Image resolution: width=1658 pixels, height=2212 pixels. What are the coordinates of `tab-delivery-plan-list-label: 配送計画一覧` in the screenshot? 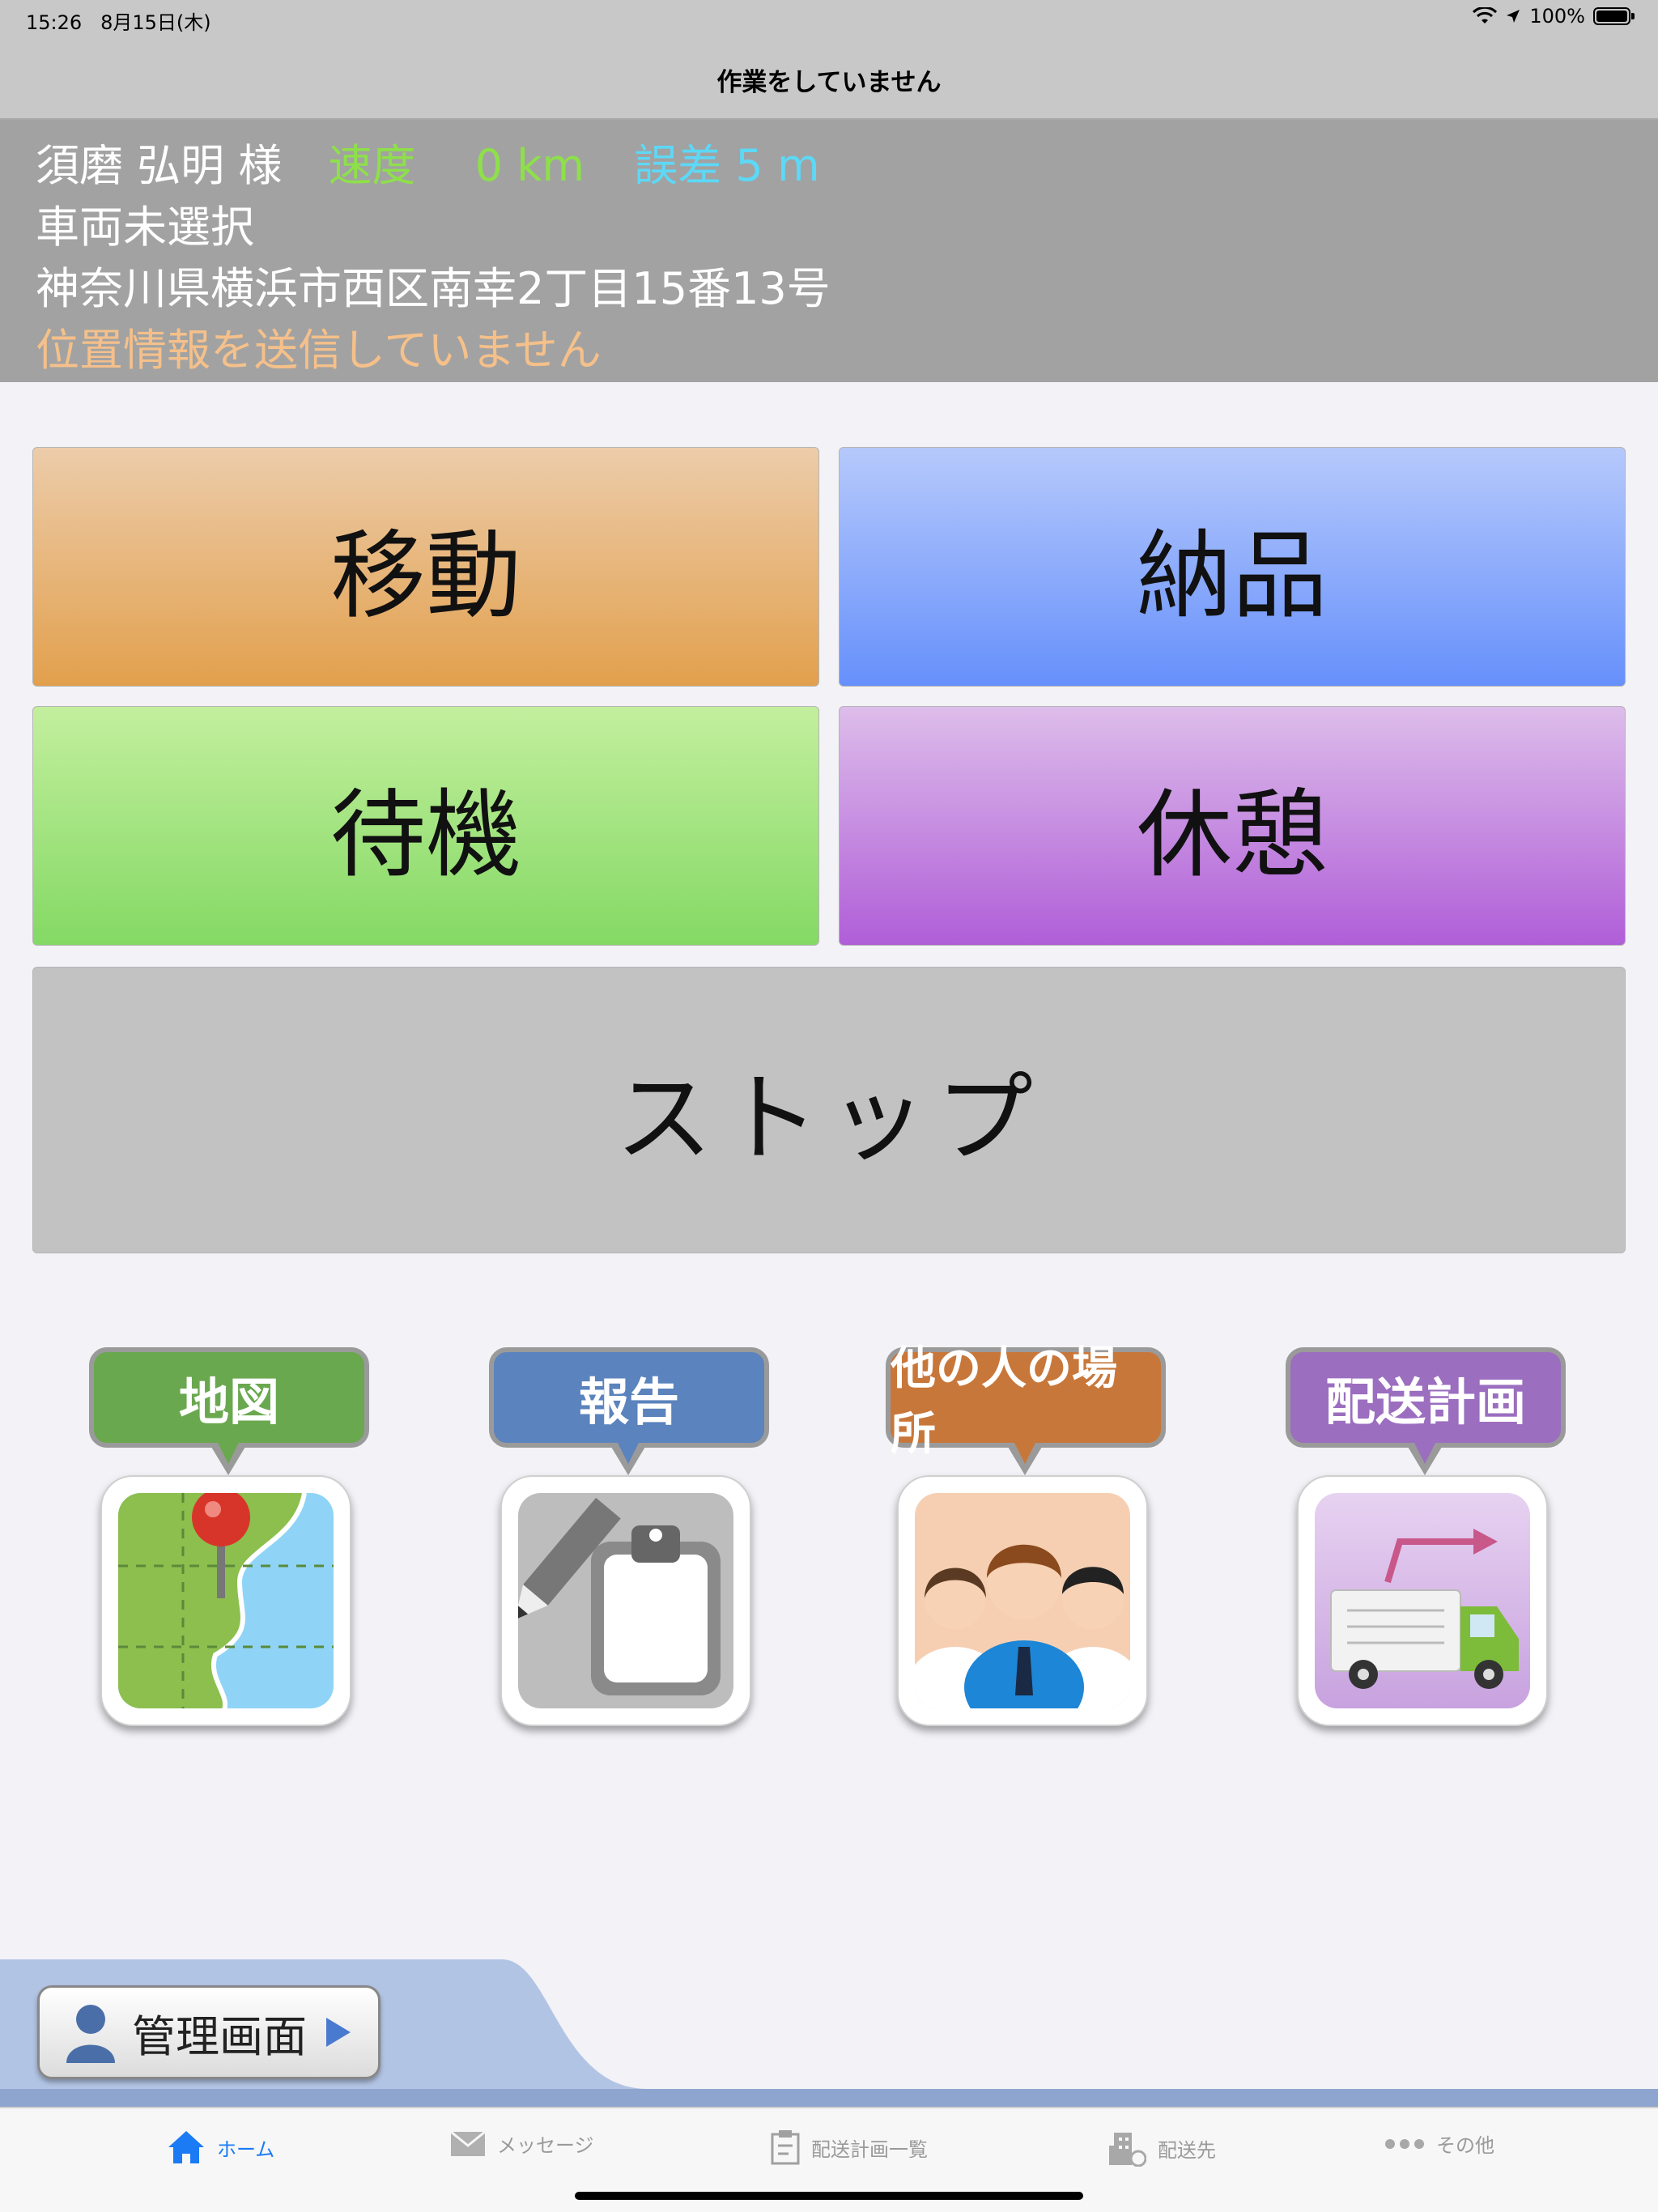 It's located at (869, 2149).